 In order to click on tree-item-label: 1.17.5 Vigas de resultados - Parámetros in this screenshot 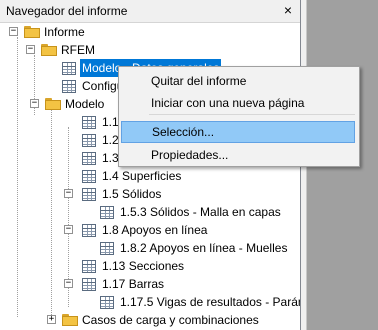, I will do `click(210, 302)`.